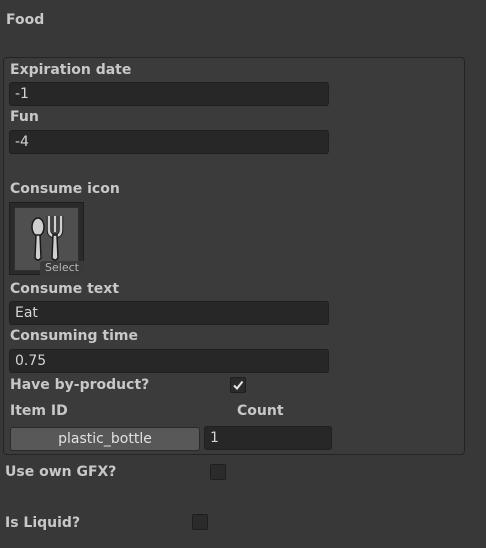 This screenshot has height=548, width=486. Describe the element at coordinates (71, 70) in the screenshot. I see `expiration-date-label: Expiration date` at that location.